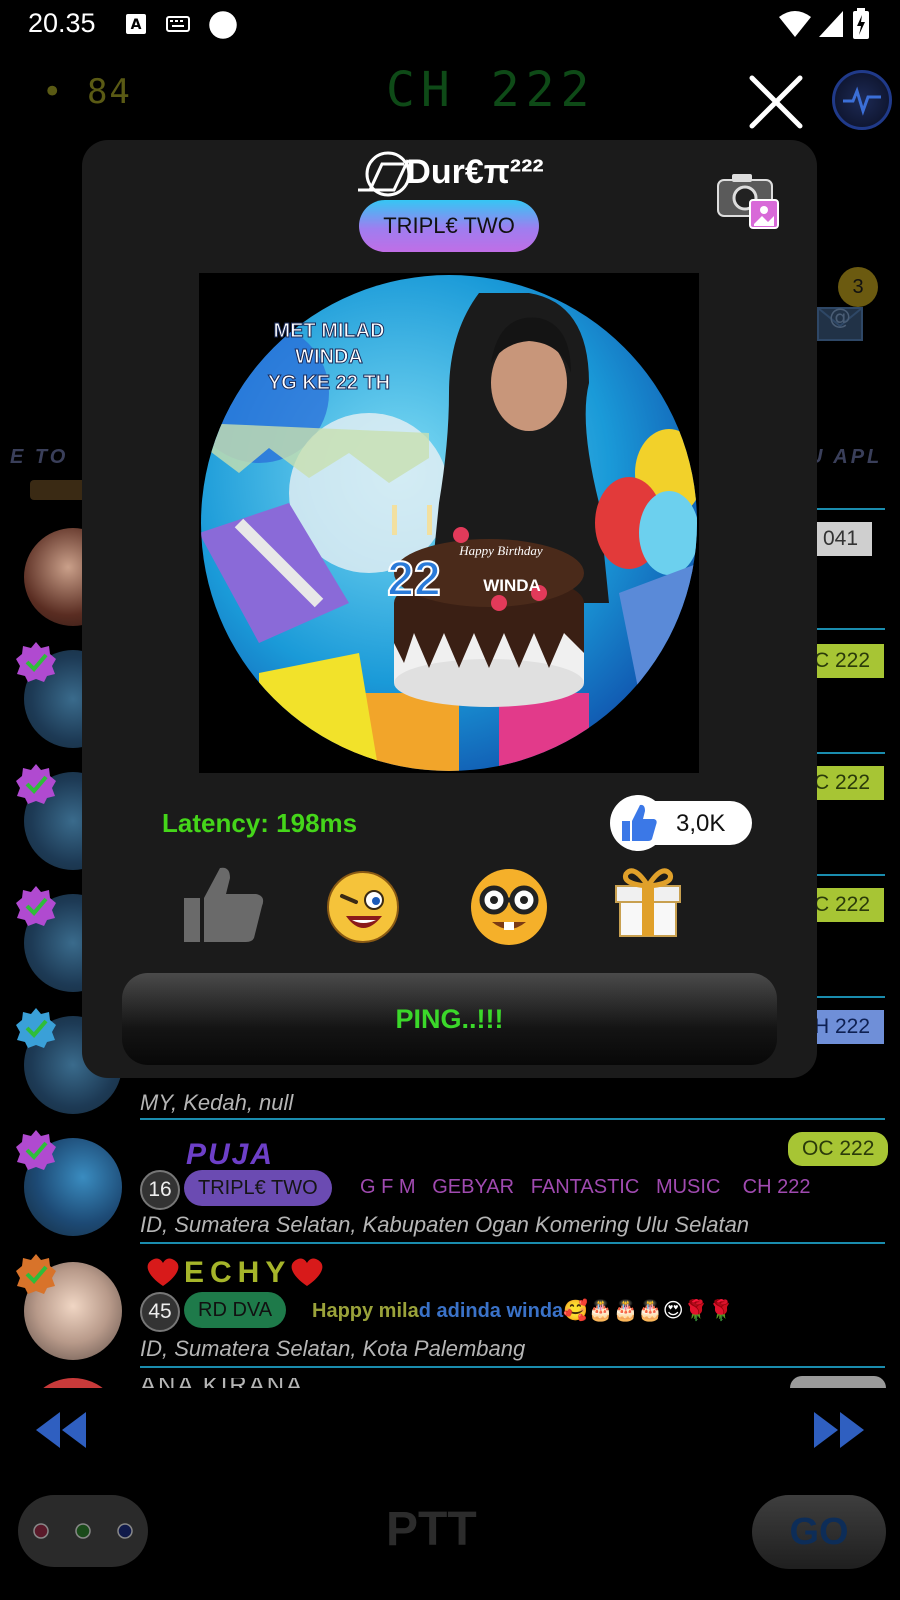 The image size is (900, 1600). Describe the element at coordinates (431, 1529) in the screenshot. I see `ptt-label: PTT` at that location.